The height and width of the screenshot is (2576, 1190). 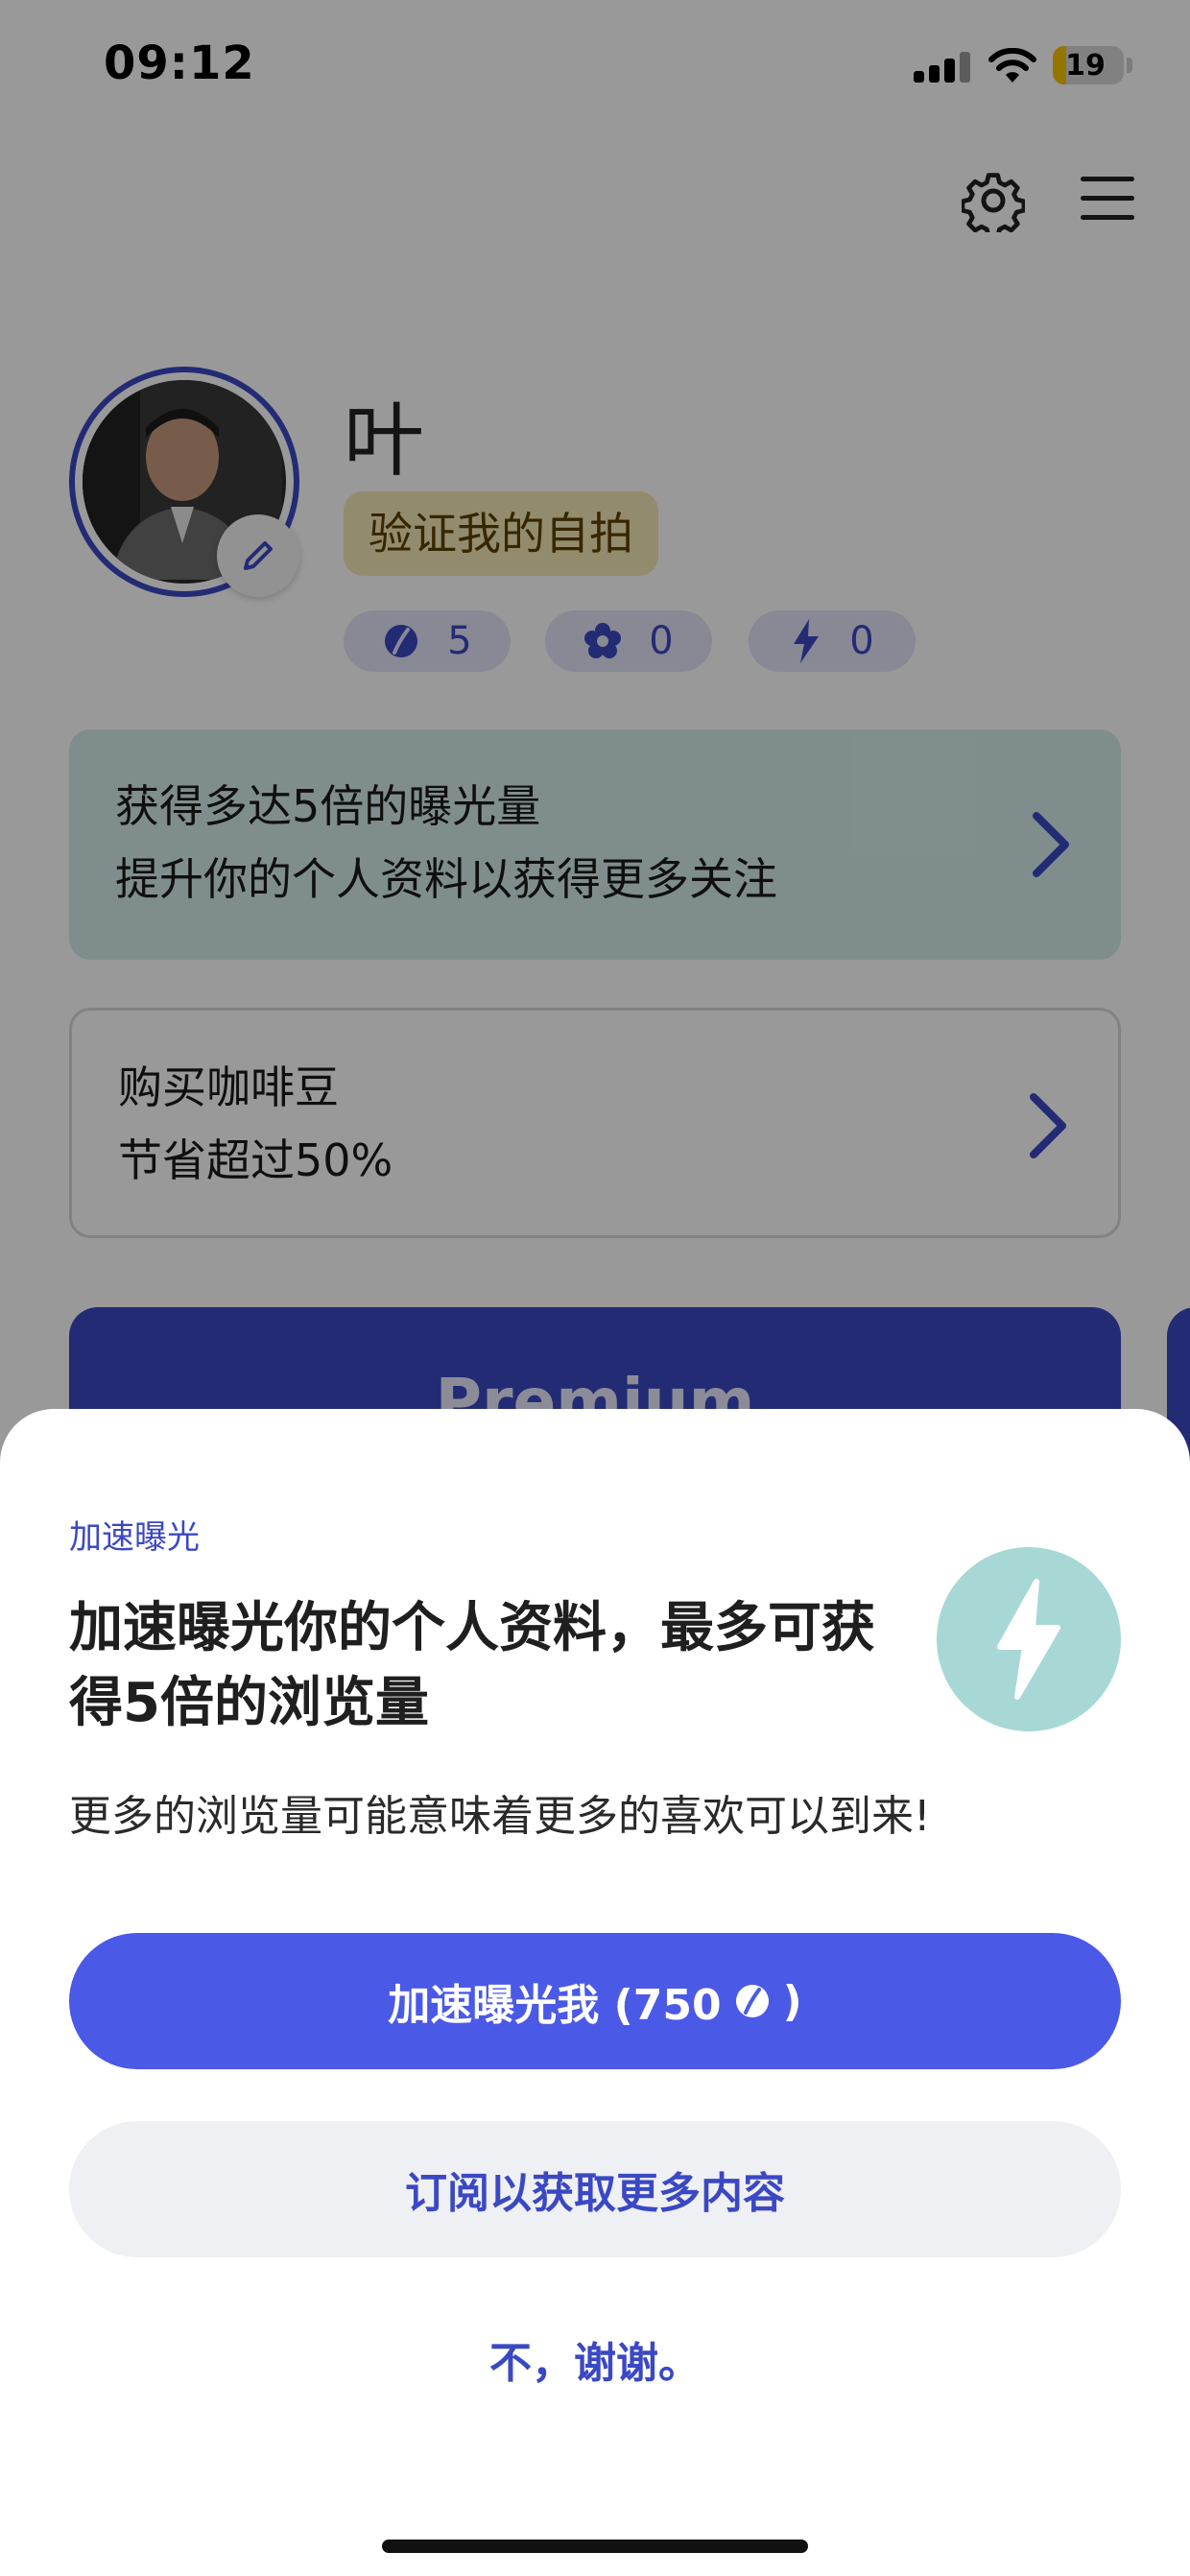 What do you see at coordinates (792, 2001) in the screenshot?
I see `boost-me-label-close: )` at bounding box center [792, 2001].